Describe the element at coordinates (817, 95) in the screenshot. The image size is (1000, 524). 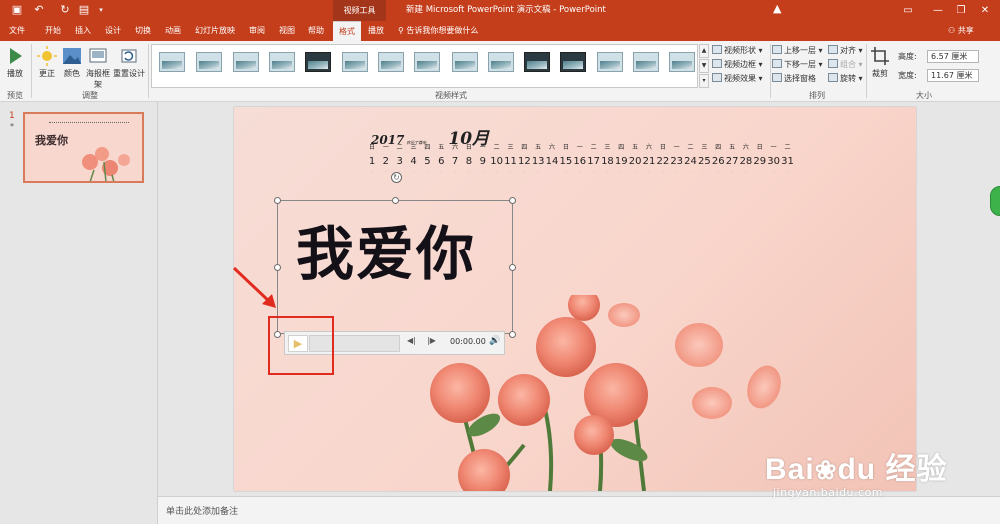
I see `group-arrange-label: 排列` at that location.